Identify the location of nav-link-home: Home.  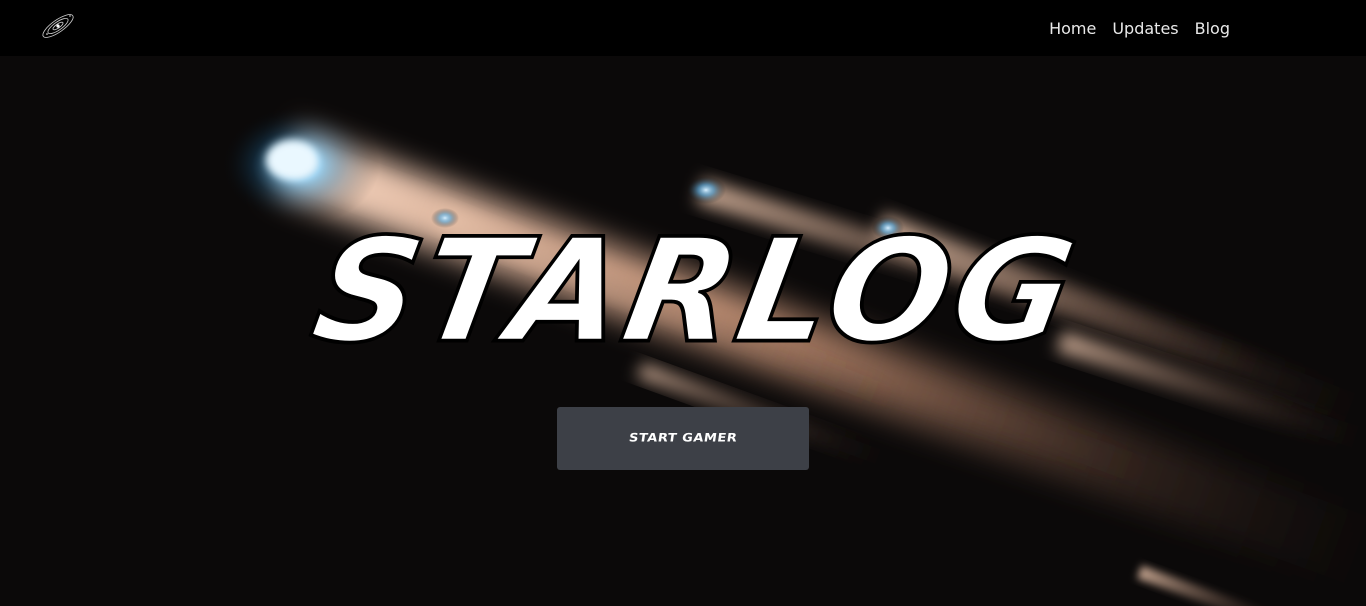
(1072, 28).